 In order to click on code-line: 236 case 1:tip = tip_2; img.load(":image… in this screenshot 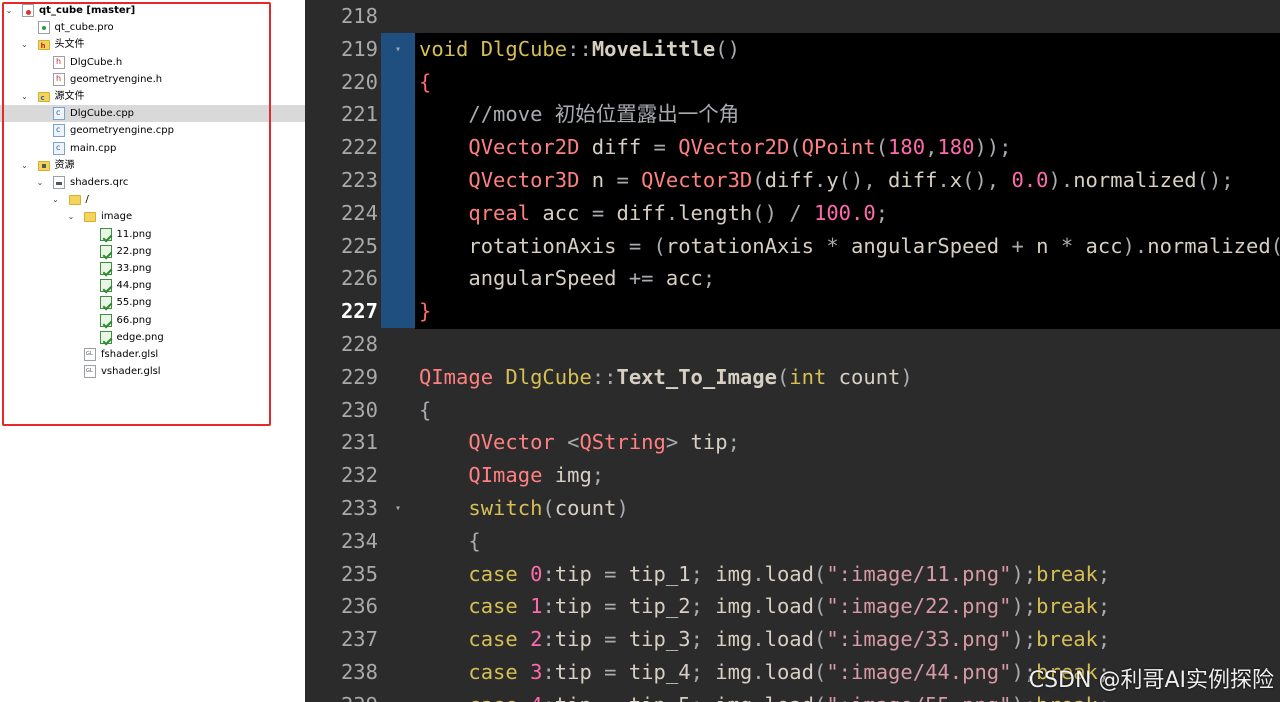, I will do `click(792, 606)`.